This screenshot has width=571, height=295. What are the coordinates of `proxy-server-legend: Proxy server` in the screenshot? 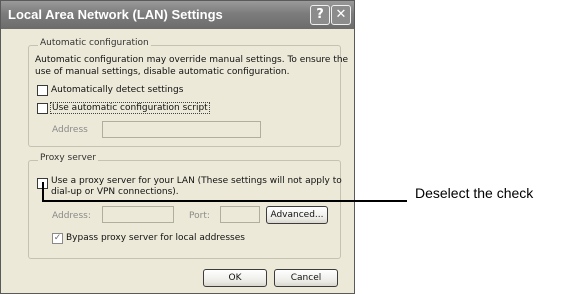 It's located at (68, 158).